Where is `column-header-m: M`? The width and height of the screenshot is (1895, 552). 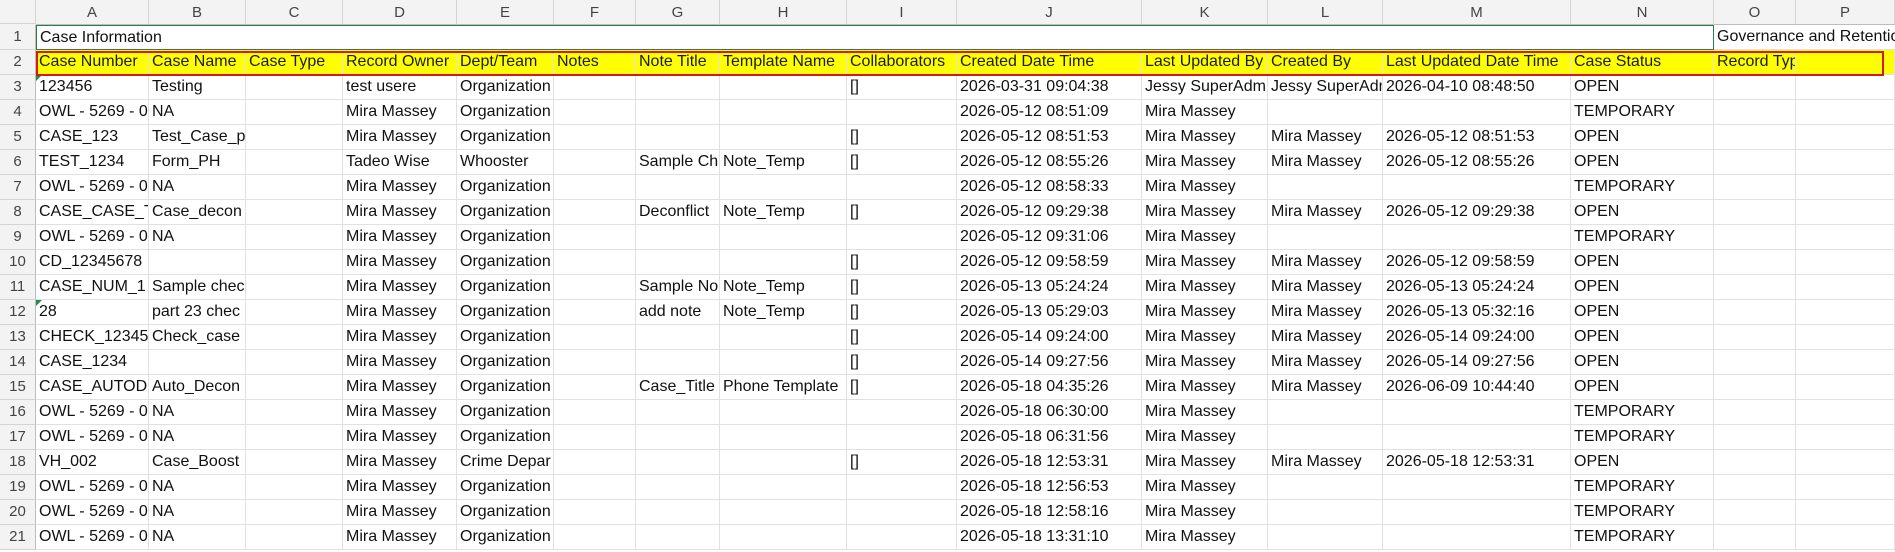
column-header-m: M is located at coordinates (1477, 12).